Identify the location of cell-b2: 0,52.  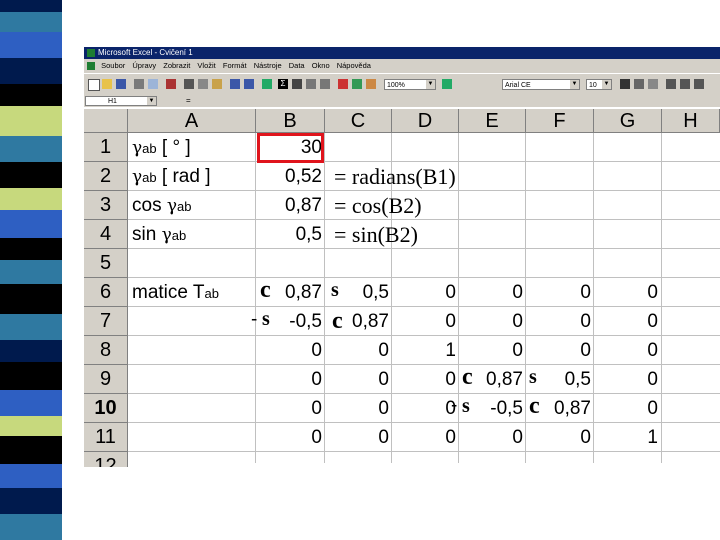
(289, 176).